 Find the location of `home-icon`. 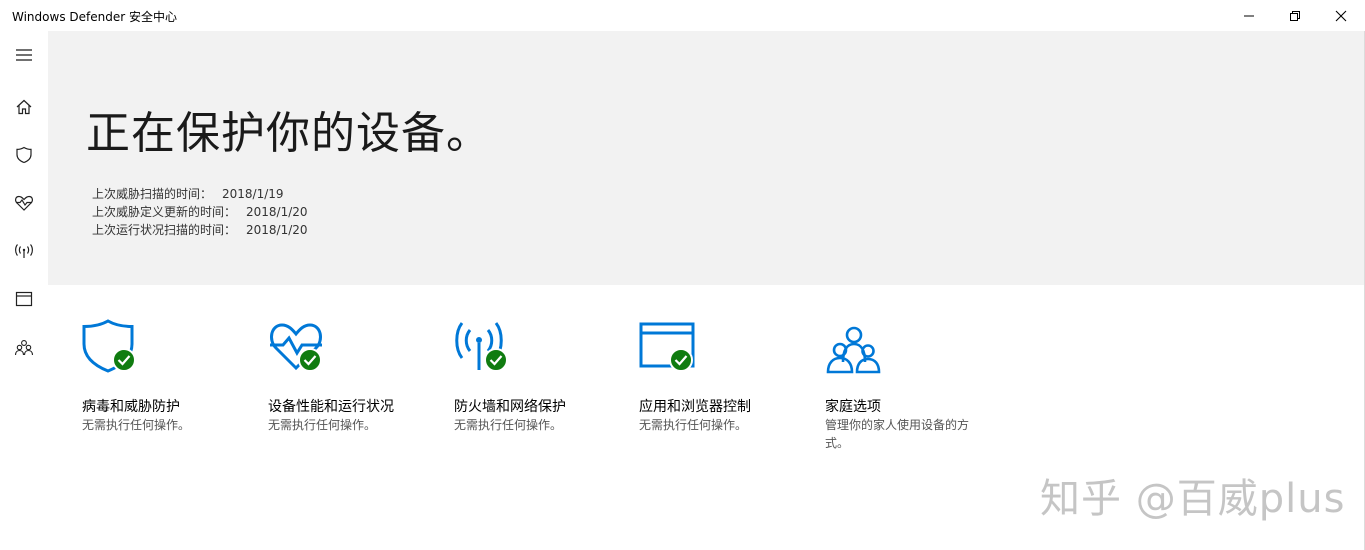

home-icon is located at coordinates (24, 107).